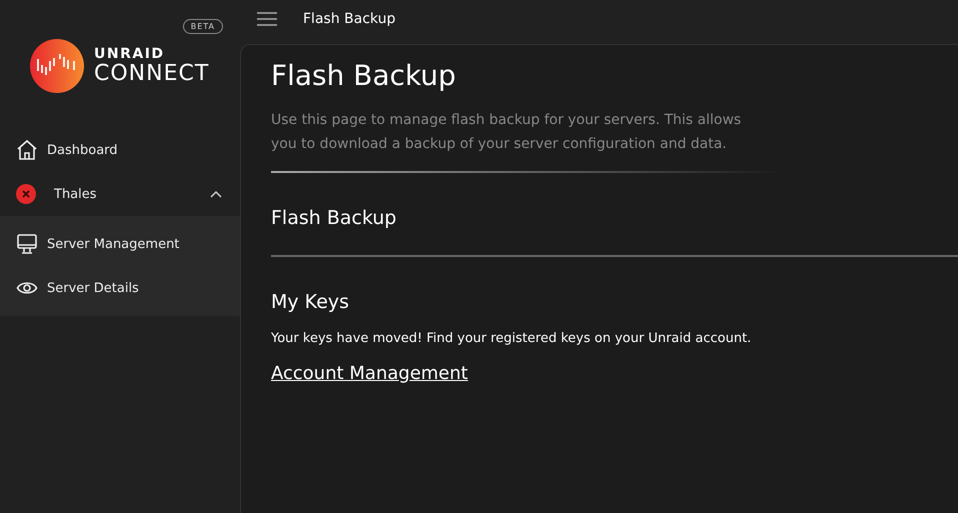 This screenshot has width=958, height=513. What do you see at coordinates (27, 150) in the screenshot?
I see `home-icon` at bounding box center [27, 150].